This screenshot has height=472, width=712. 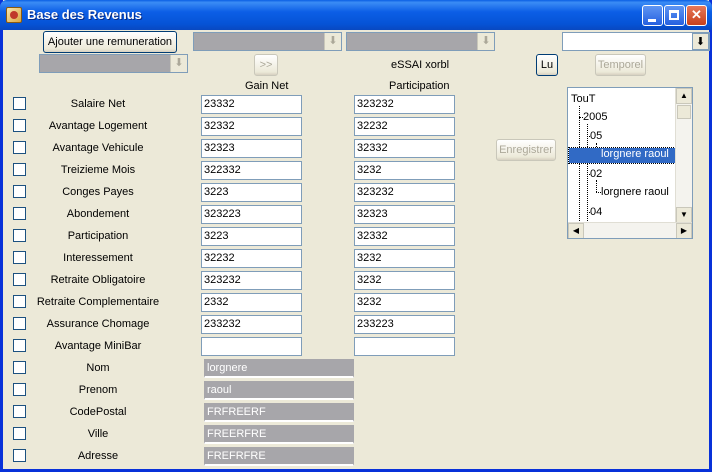 What do you see at coordinates (652, 15) in the screenshot?
I see `minimize-icon` at bounding box center [652, 15].